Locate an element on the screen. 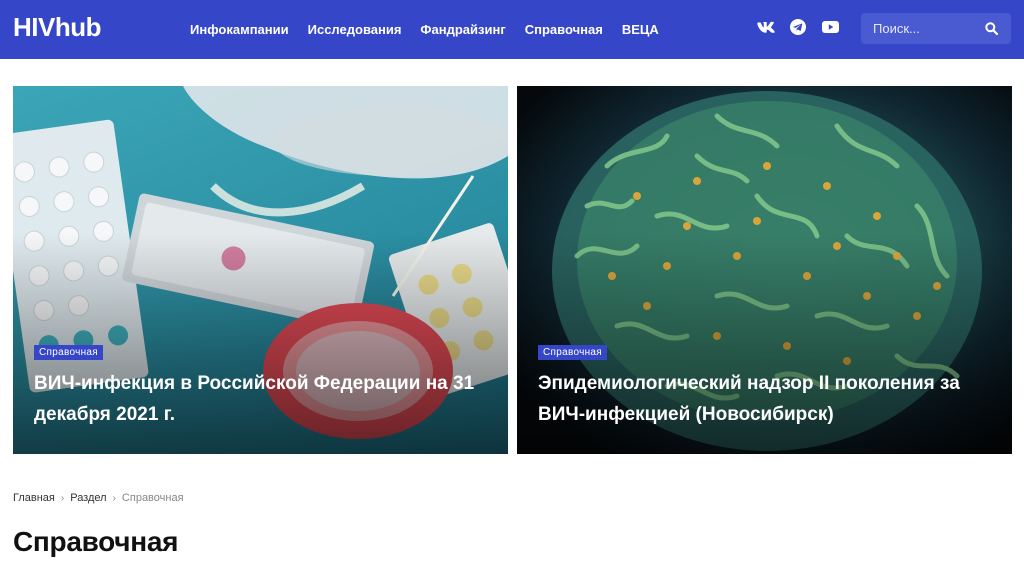 Image resolution: width=1024 pixels, height=580 pixels. nav-item-veca: ВЕЦА is located at coordinates (640, 29).